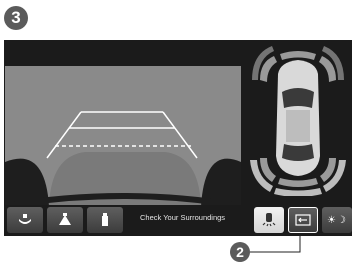 The width and height of the screenshot is (356, 270). What do you see at coordinates (240, 252) in the screenshot?
I see `callout-number-badge: 2` at bounding box center [240, 252].